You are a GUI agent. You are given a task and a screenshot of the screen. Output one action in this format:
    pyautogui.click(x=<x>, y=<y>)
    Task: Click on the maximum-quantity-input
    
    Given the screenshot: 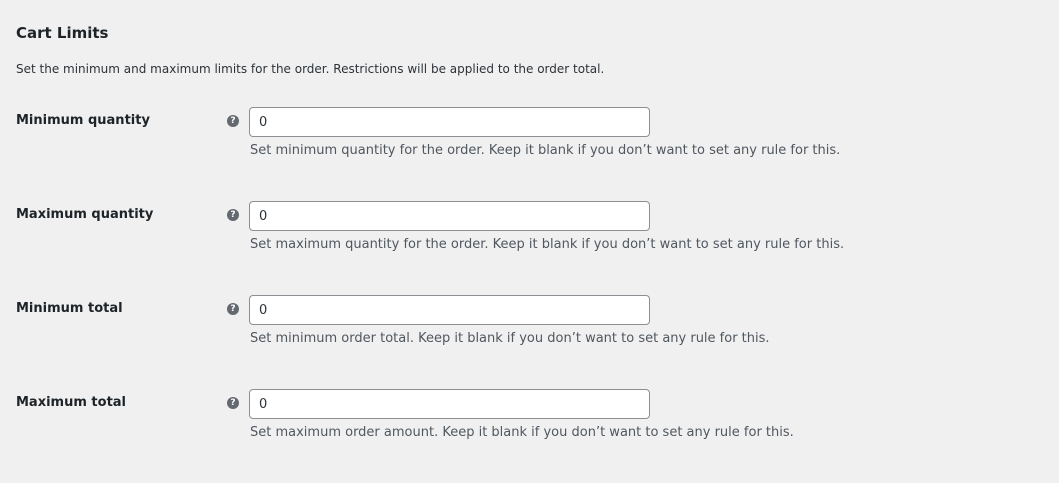 What is the action you would take?
    pyautogui.click(x=449, y=216)
    